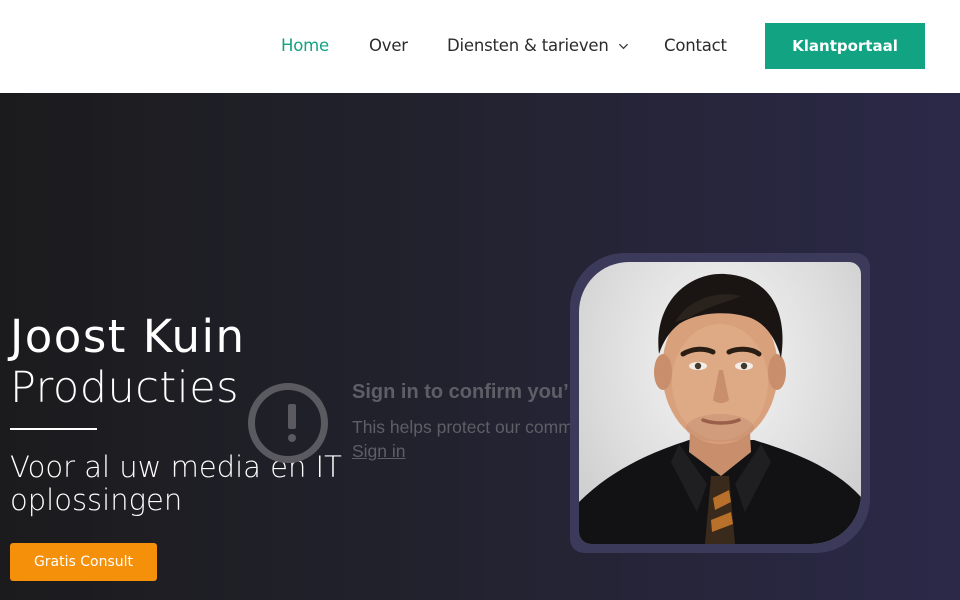  Describe the element at coordinates (462, 427) in the screenshot. I see `video-notice-description: This helps protect our comm` at that location.